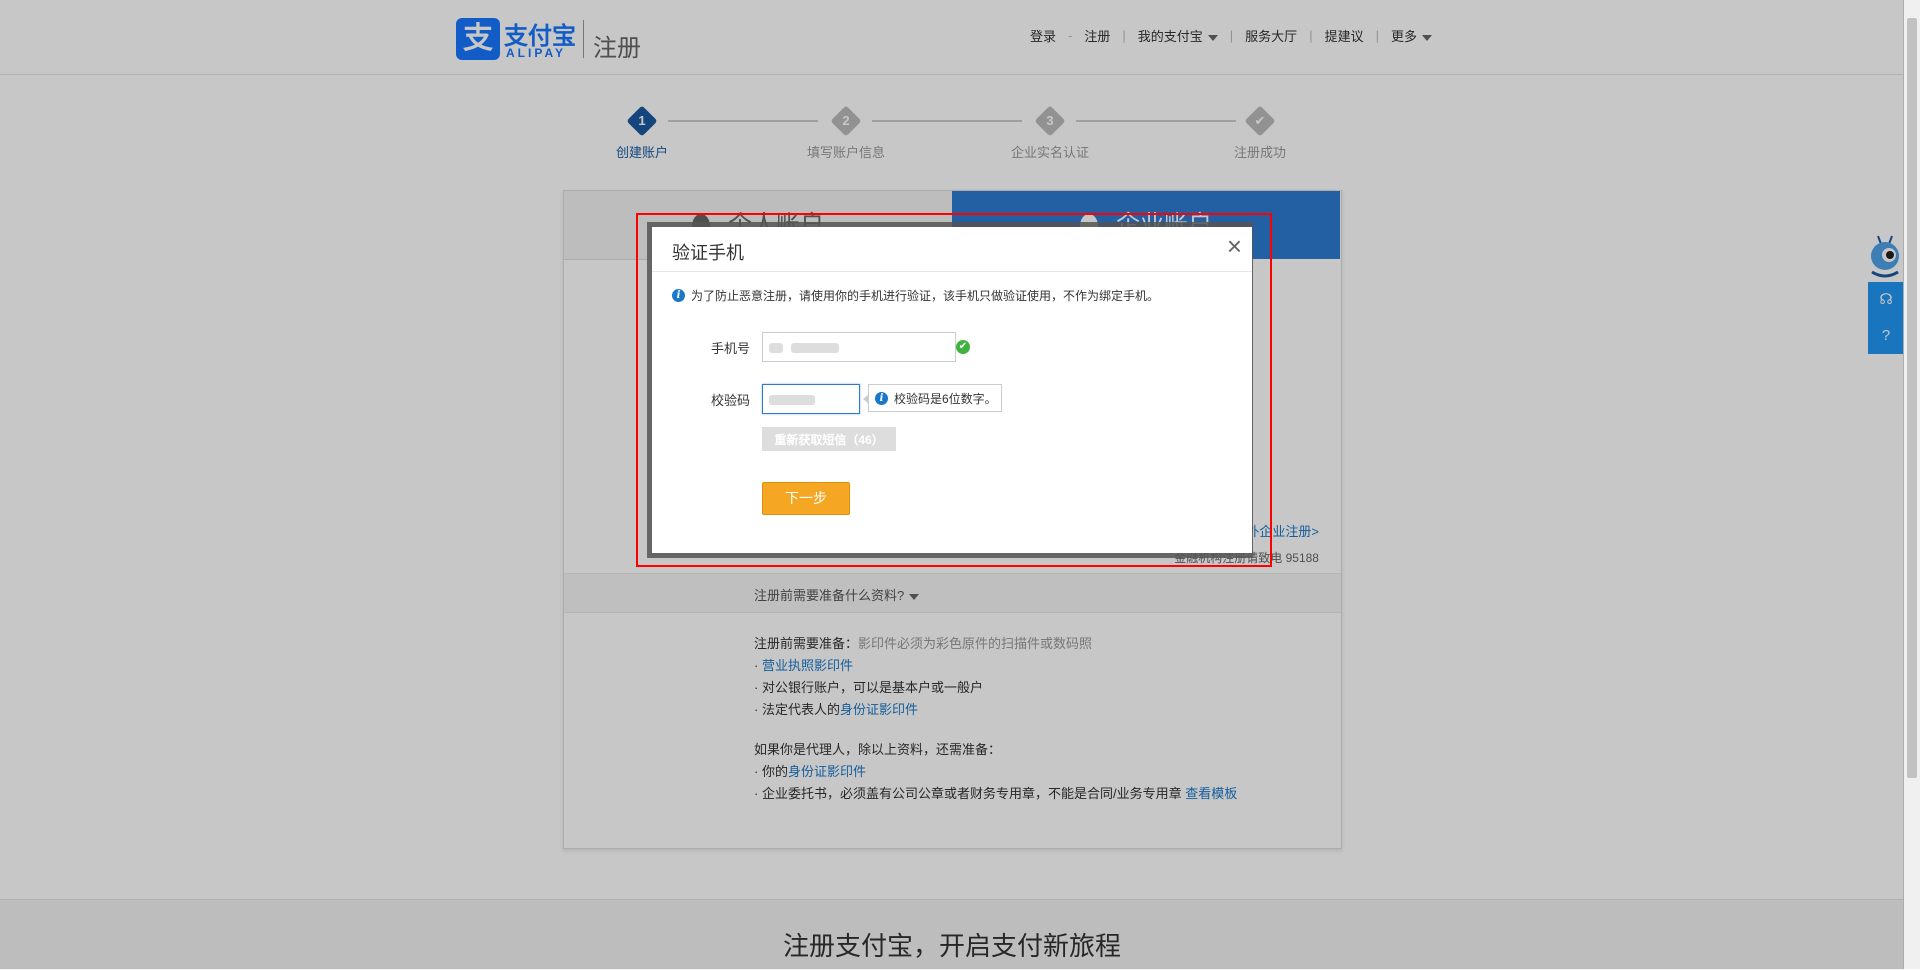 The height and width of the screenshot is (970, 1920). Describe the element at coordinates (1912, 398) in the screenshot. I see `scrollbar-thumb` at that location.